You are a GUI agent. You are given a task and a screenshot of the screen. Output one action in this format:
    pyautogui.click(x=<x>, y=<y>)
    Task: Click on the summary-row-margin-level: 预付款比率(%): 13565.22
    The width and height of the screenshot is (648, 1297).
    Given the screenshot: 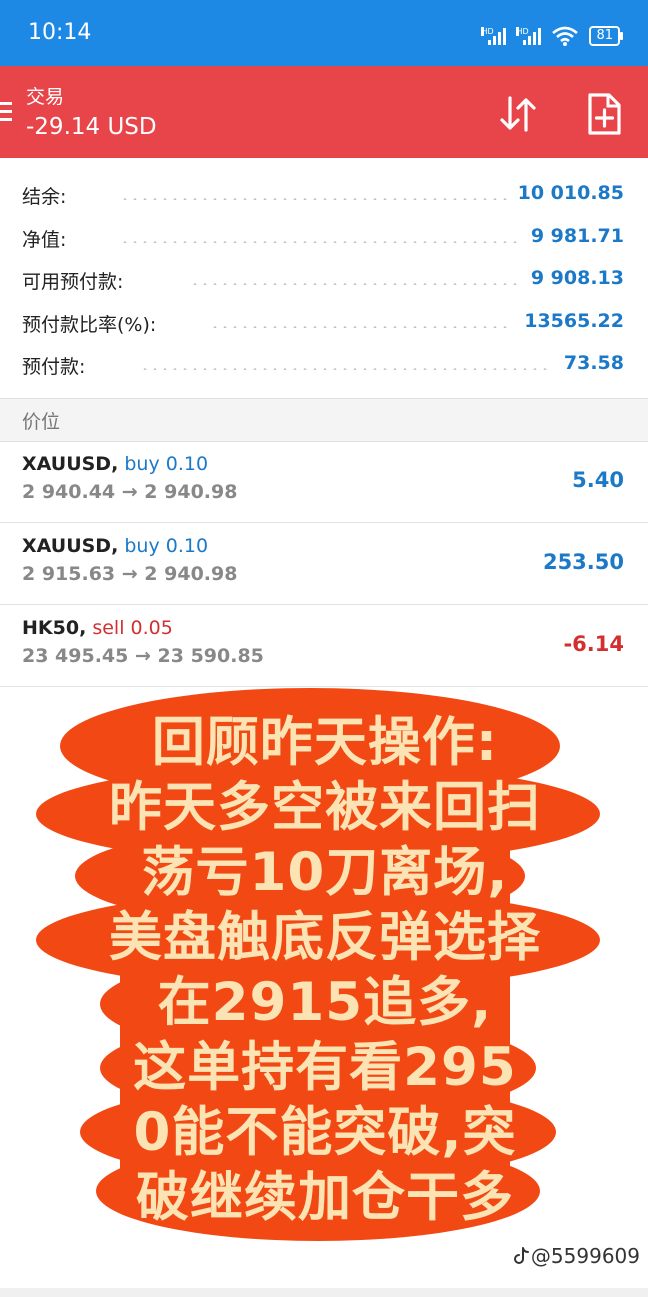 What is the action you would take?
    pyautogui.click(x=324, y=321)
    